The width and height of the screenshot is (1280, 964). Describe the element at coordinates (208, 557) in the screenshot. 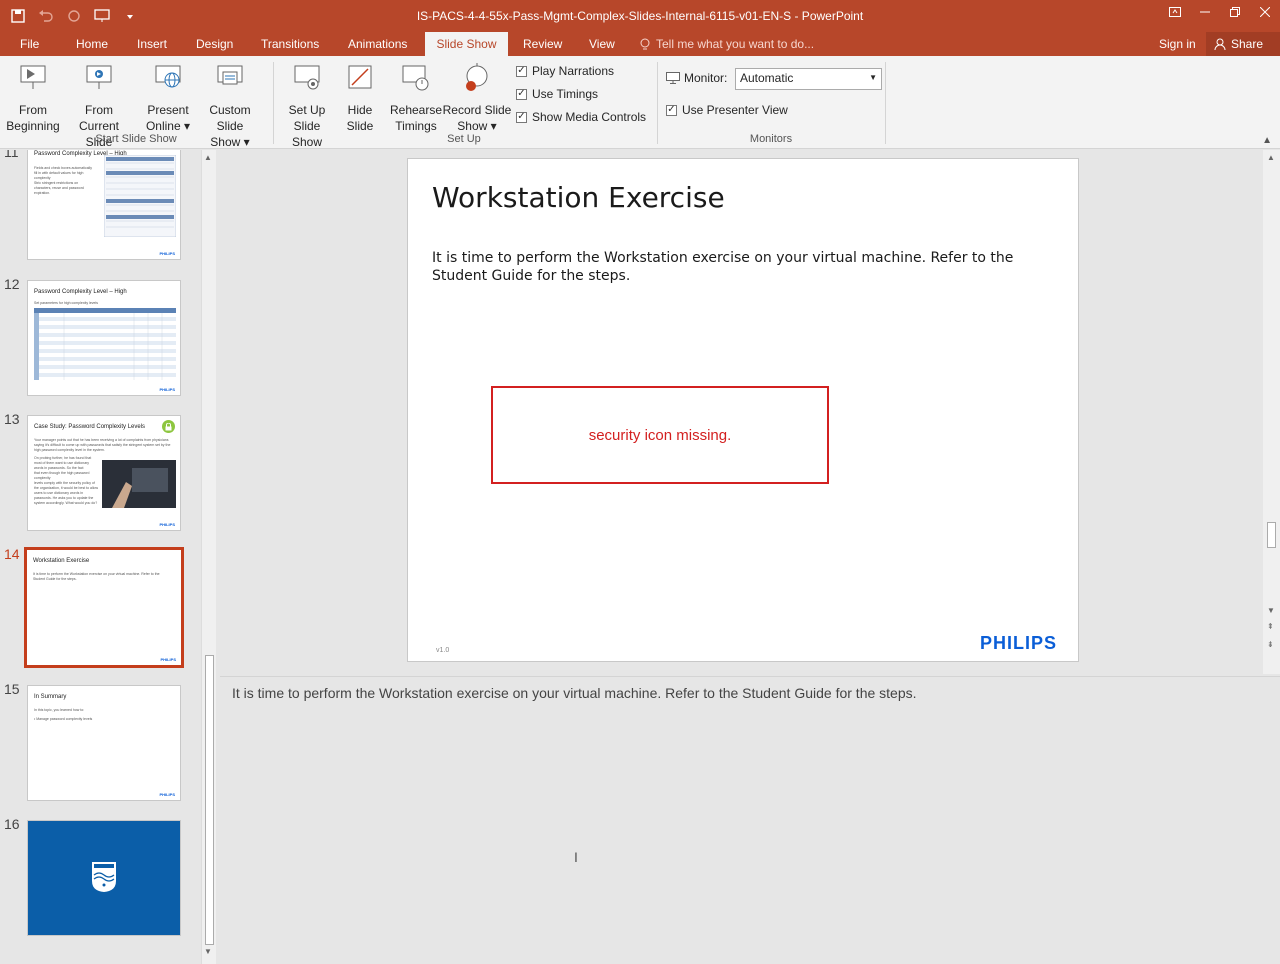

I see `thumbnail-scrollbar: ▲ ▼` at that location.